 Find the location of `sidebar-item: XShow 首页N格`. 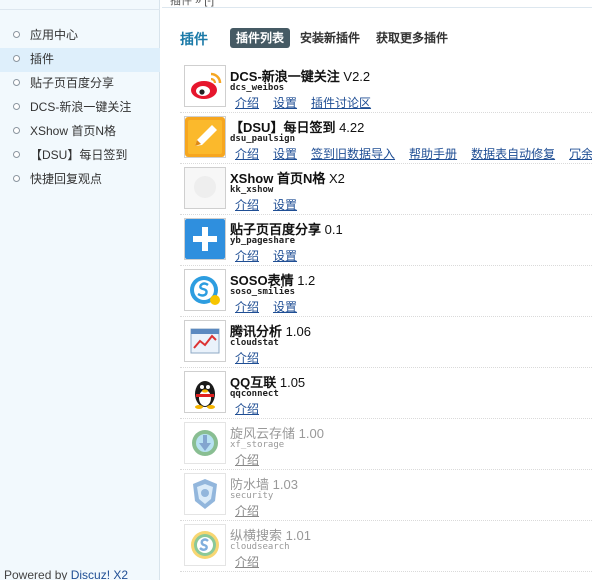

sidebar-item: XShow 首页N格 is located at coordinates (80, 132).